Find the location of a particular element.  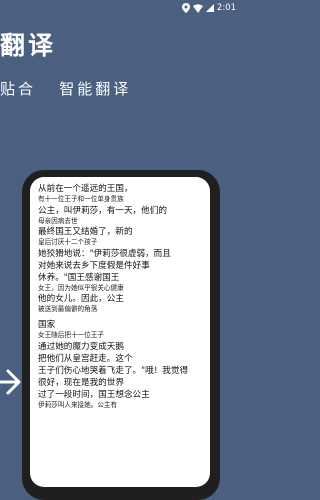

source-line: 王子们伤心地哭着飞走了。"哦！我觉得 is located at coordinates (113, 370).